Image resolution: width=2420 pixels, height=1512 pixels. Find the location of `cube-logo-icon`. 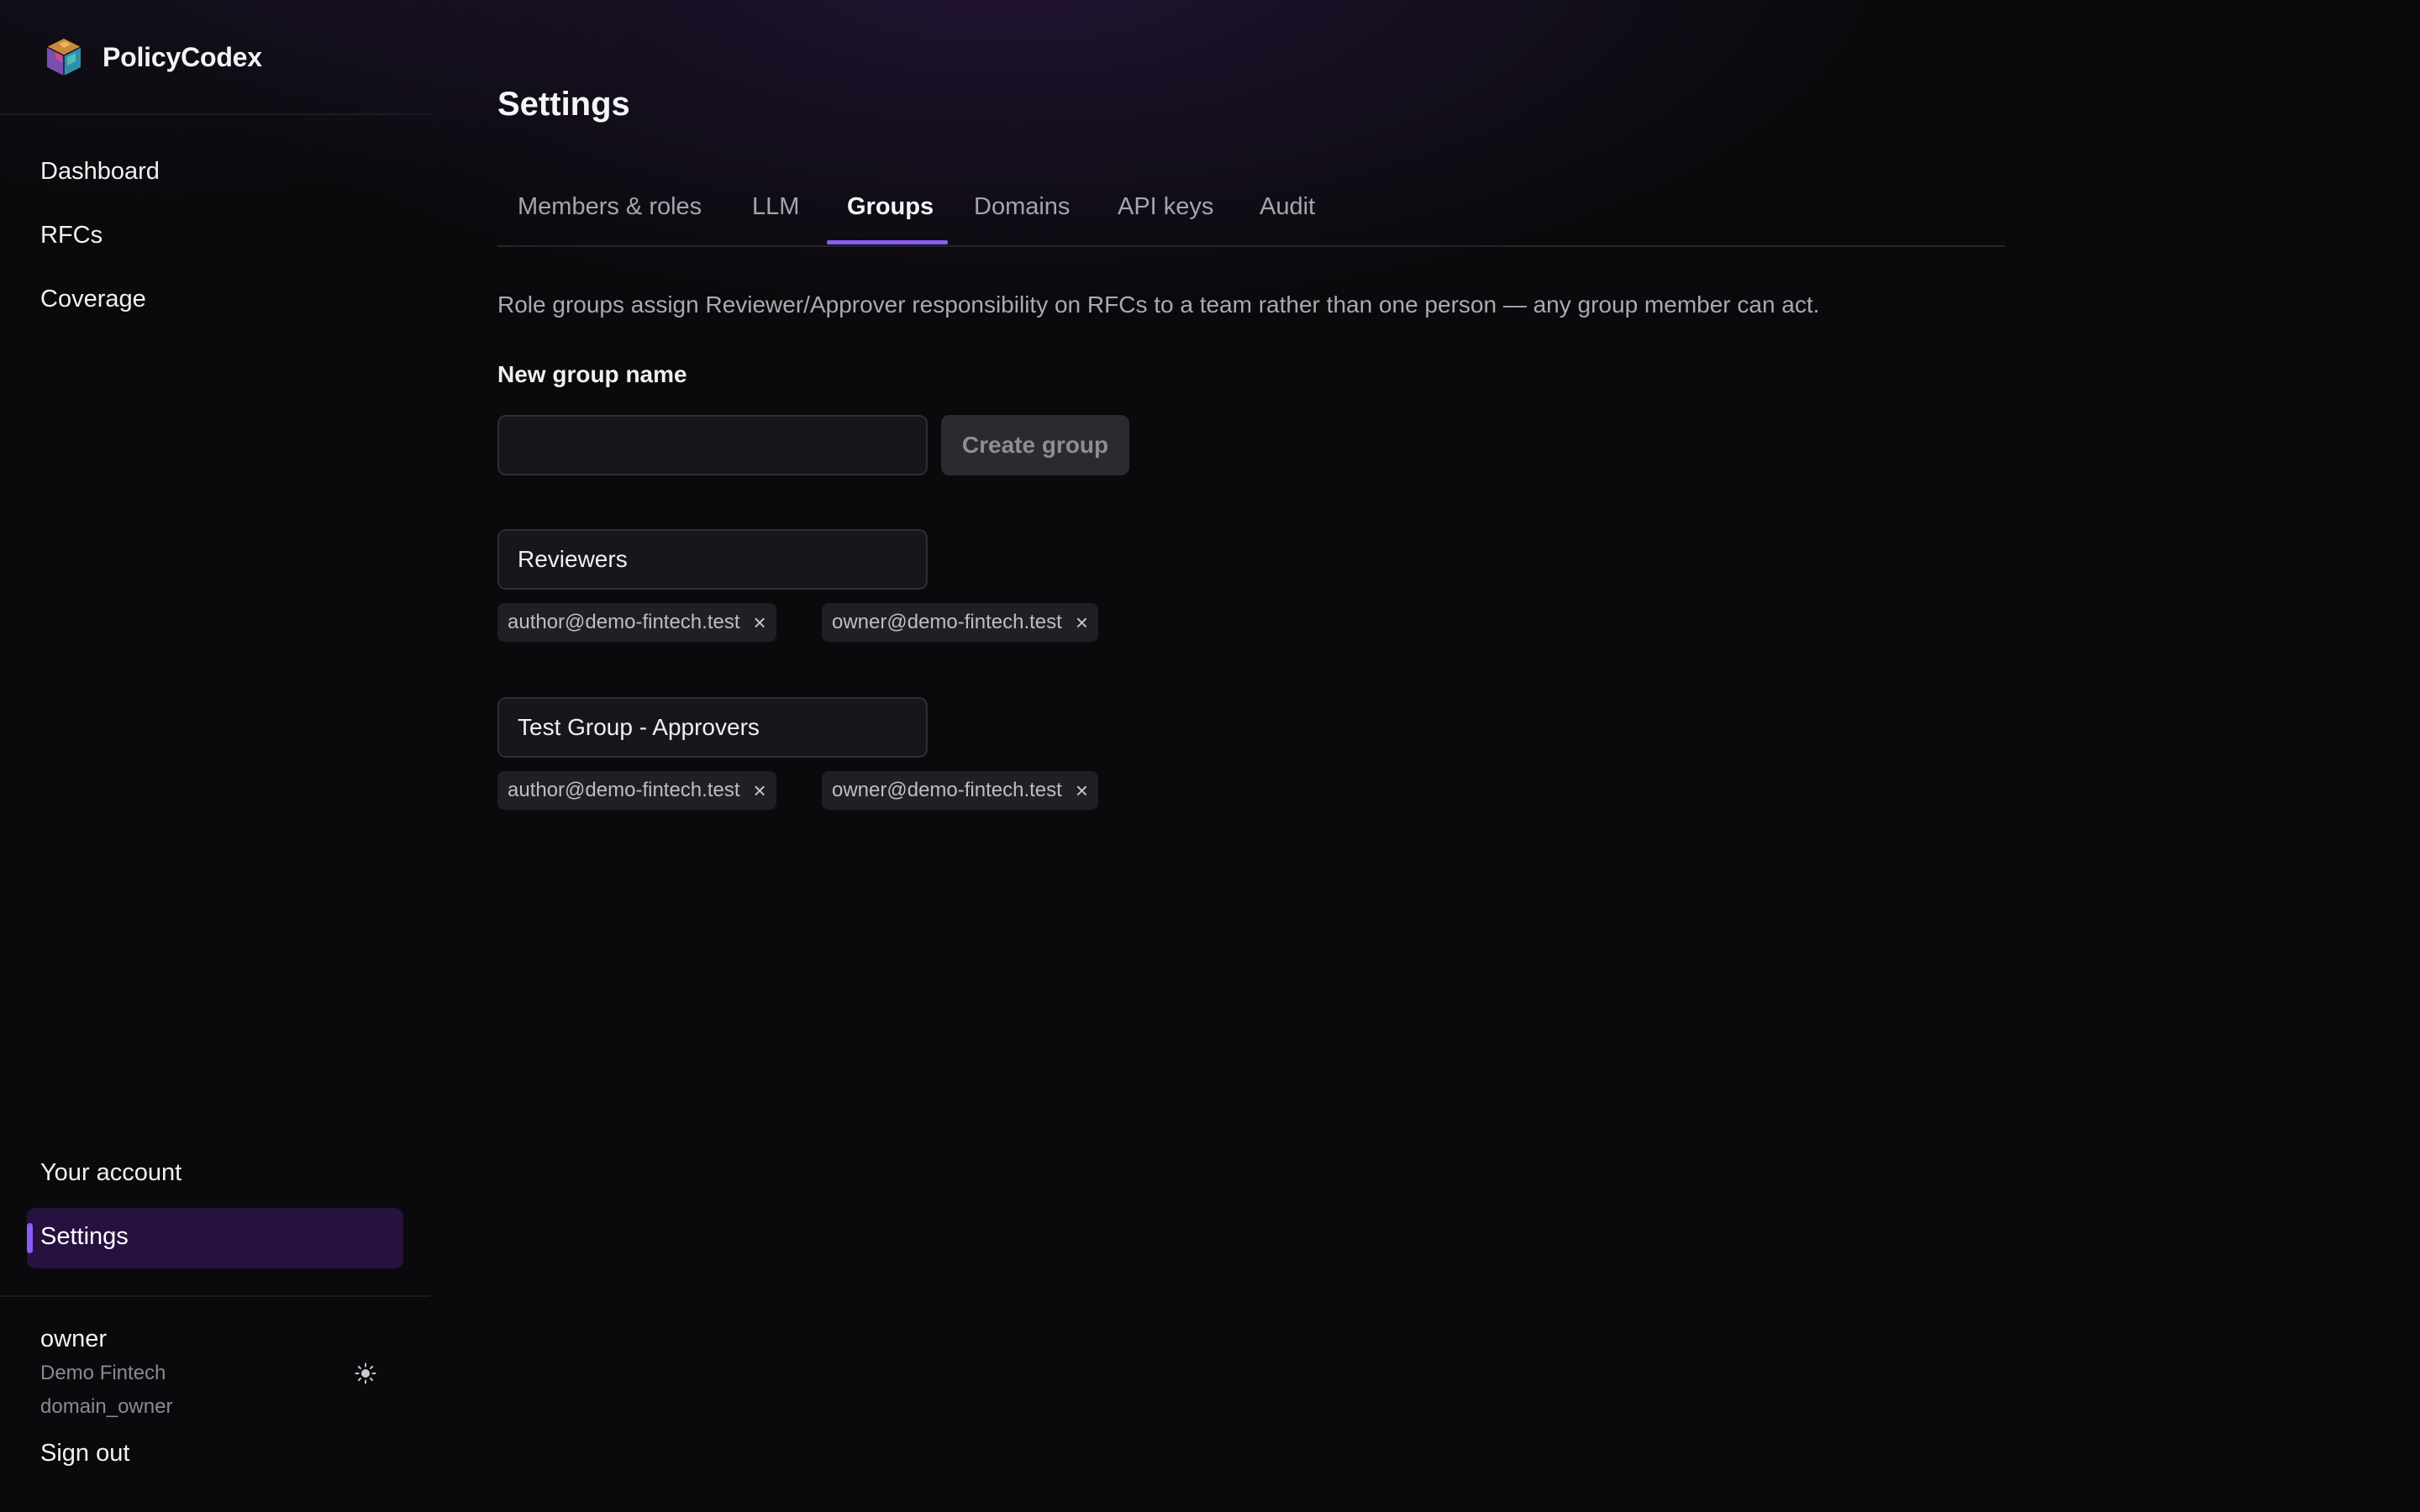

cube-logo-icon is located at coordinates (64, 57).